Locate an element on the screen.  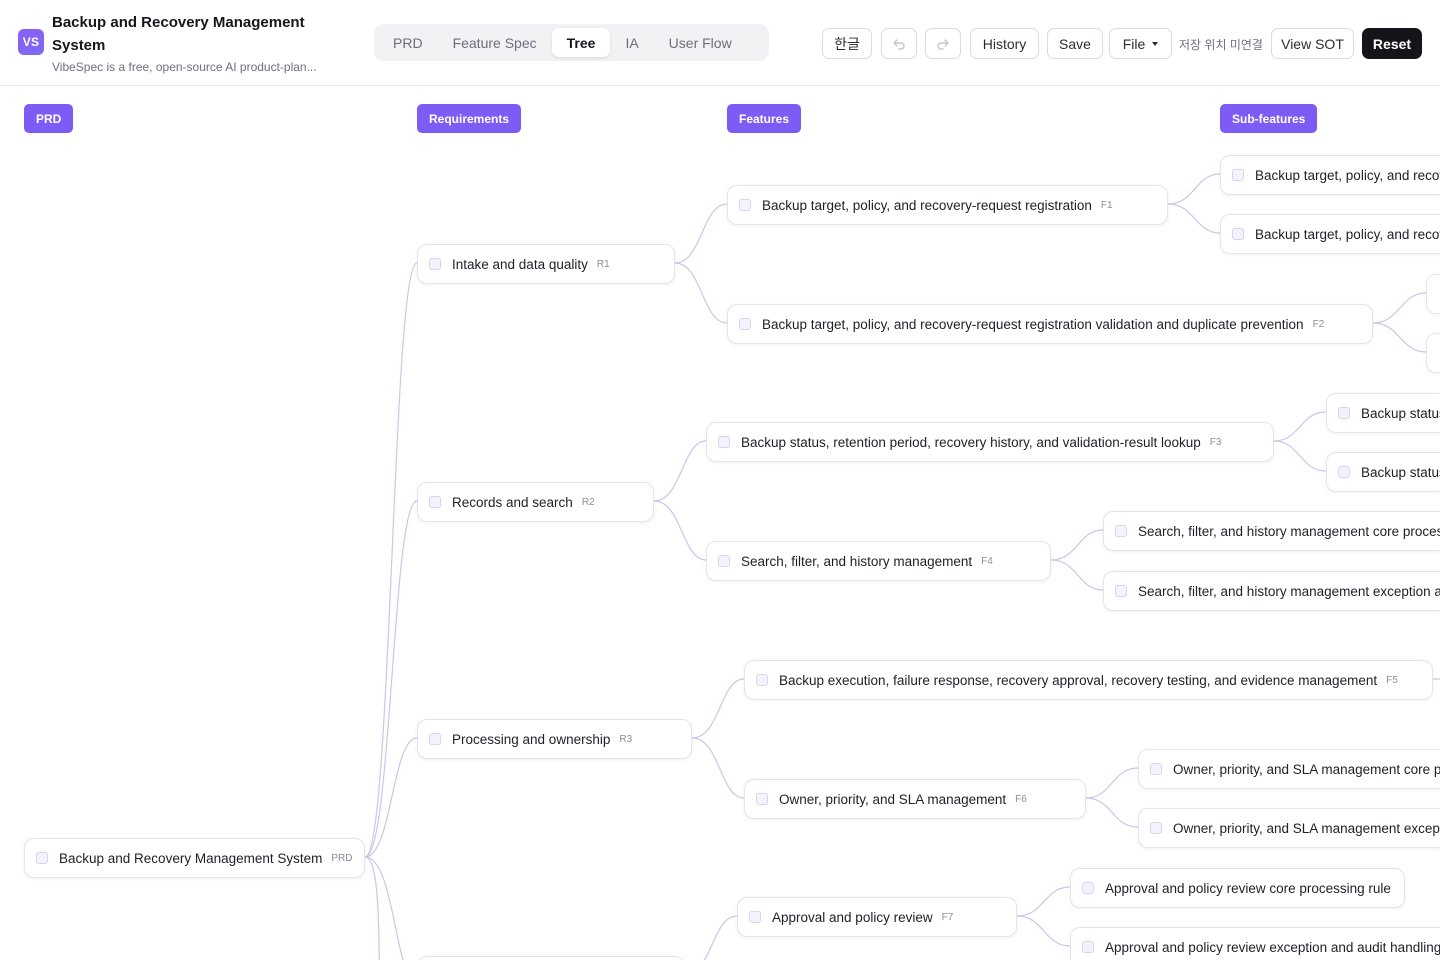
column-header-features: Features is located at coordinates (764, 118).